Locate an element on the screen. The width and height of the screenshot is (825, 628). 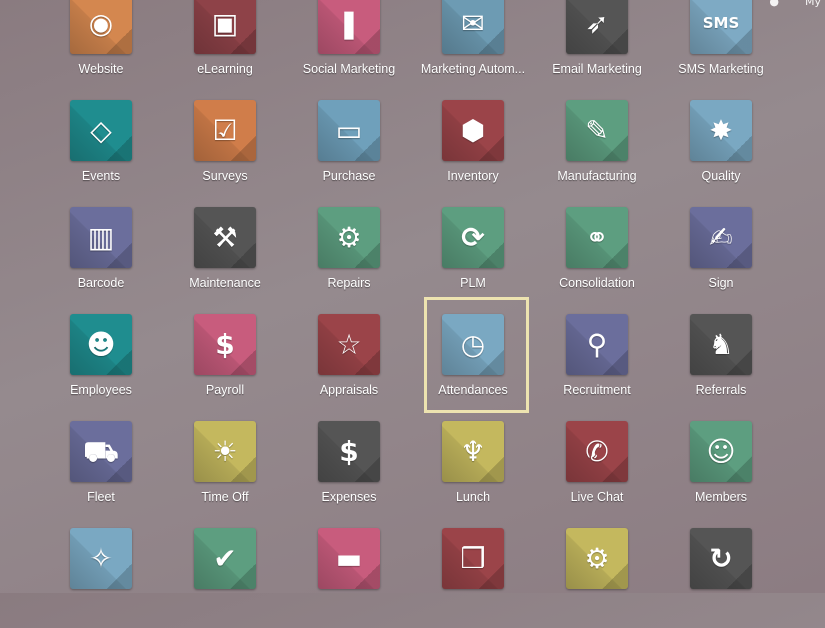
app-surveys: ☑ Surveys is located at coordinates (225, 150).